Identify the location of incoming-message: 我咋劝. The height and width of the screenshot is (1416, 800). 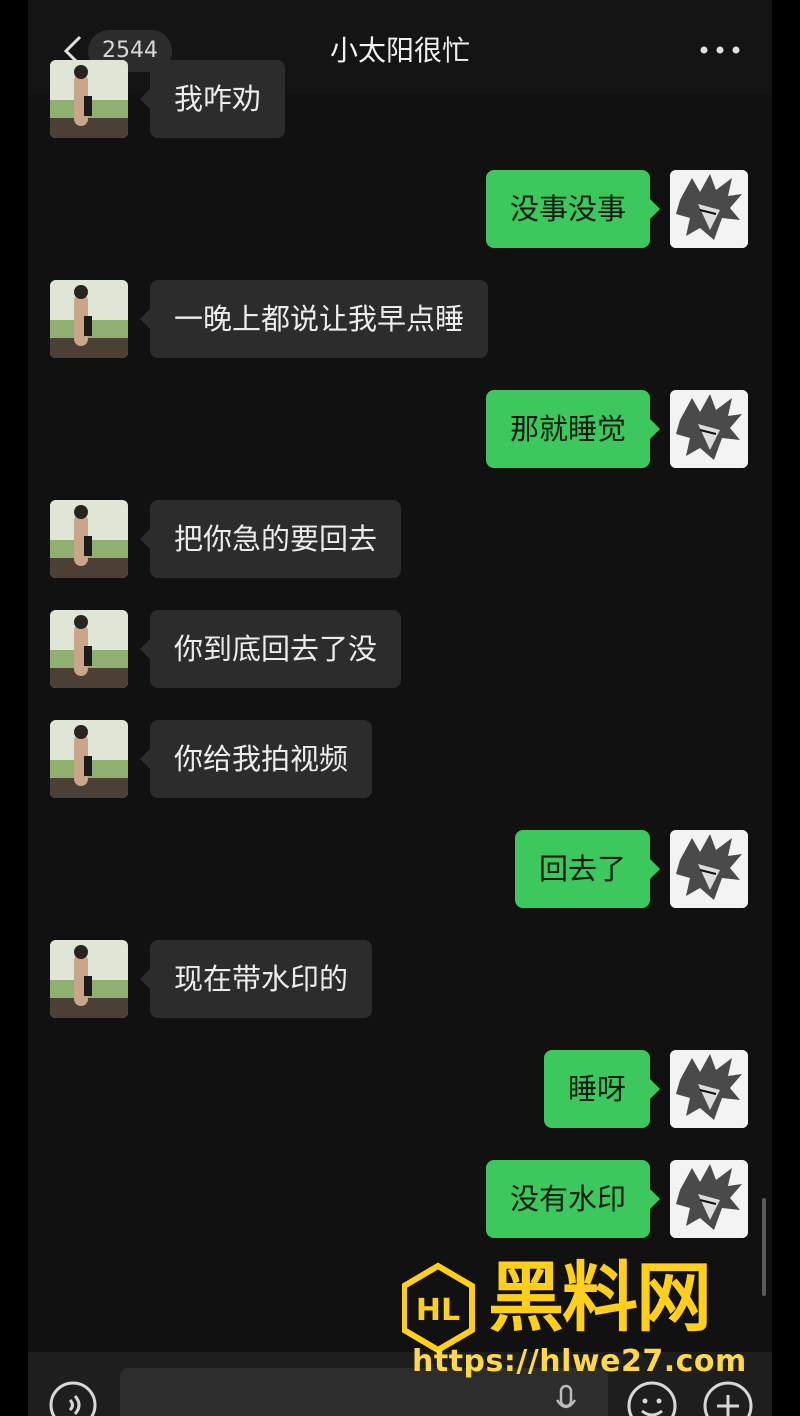
(400, 99).